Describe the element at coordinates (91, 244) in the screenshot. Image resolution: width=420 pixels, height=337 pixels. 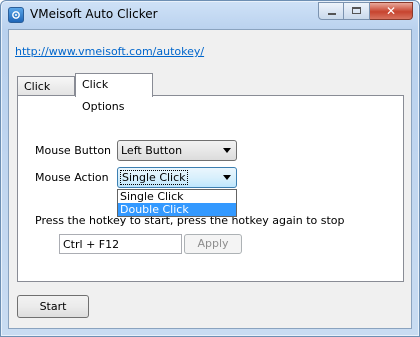
I see `hotkey-value: Ctrl + F12` at that location.